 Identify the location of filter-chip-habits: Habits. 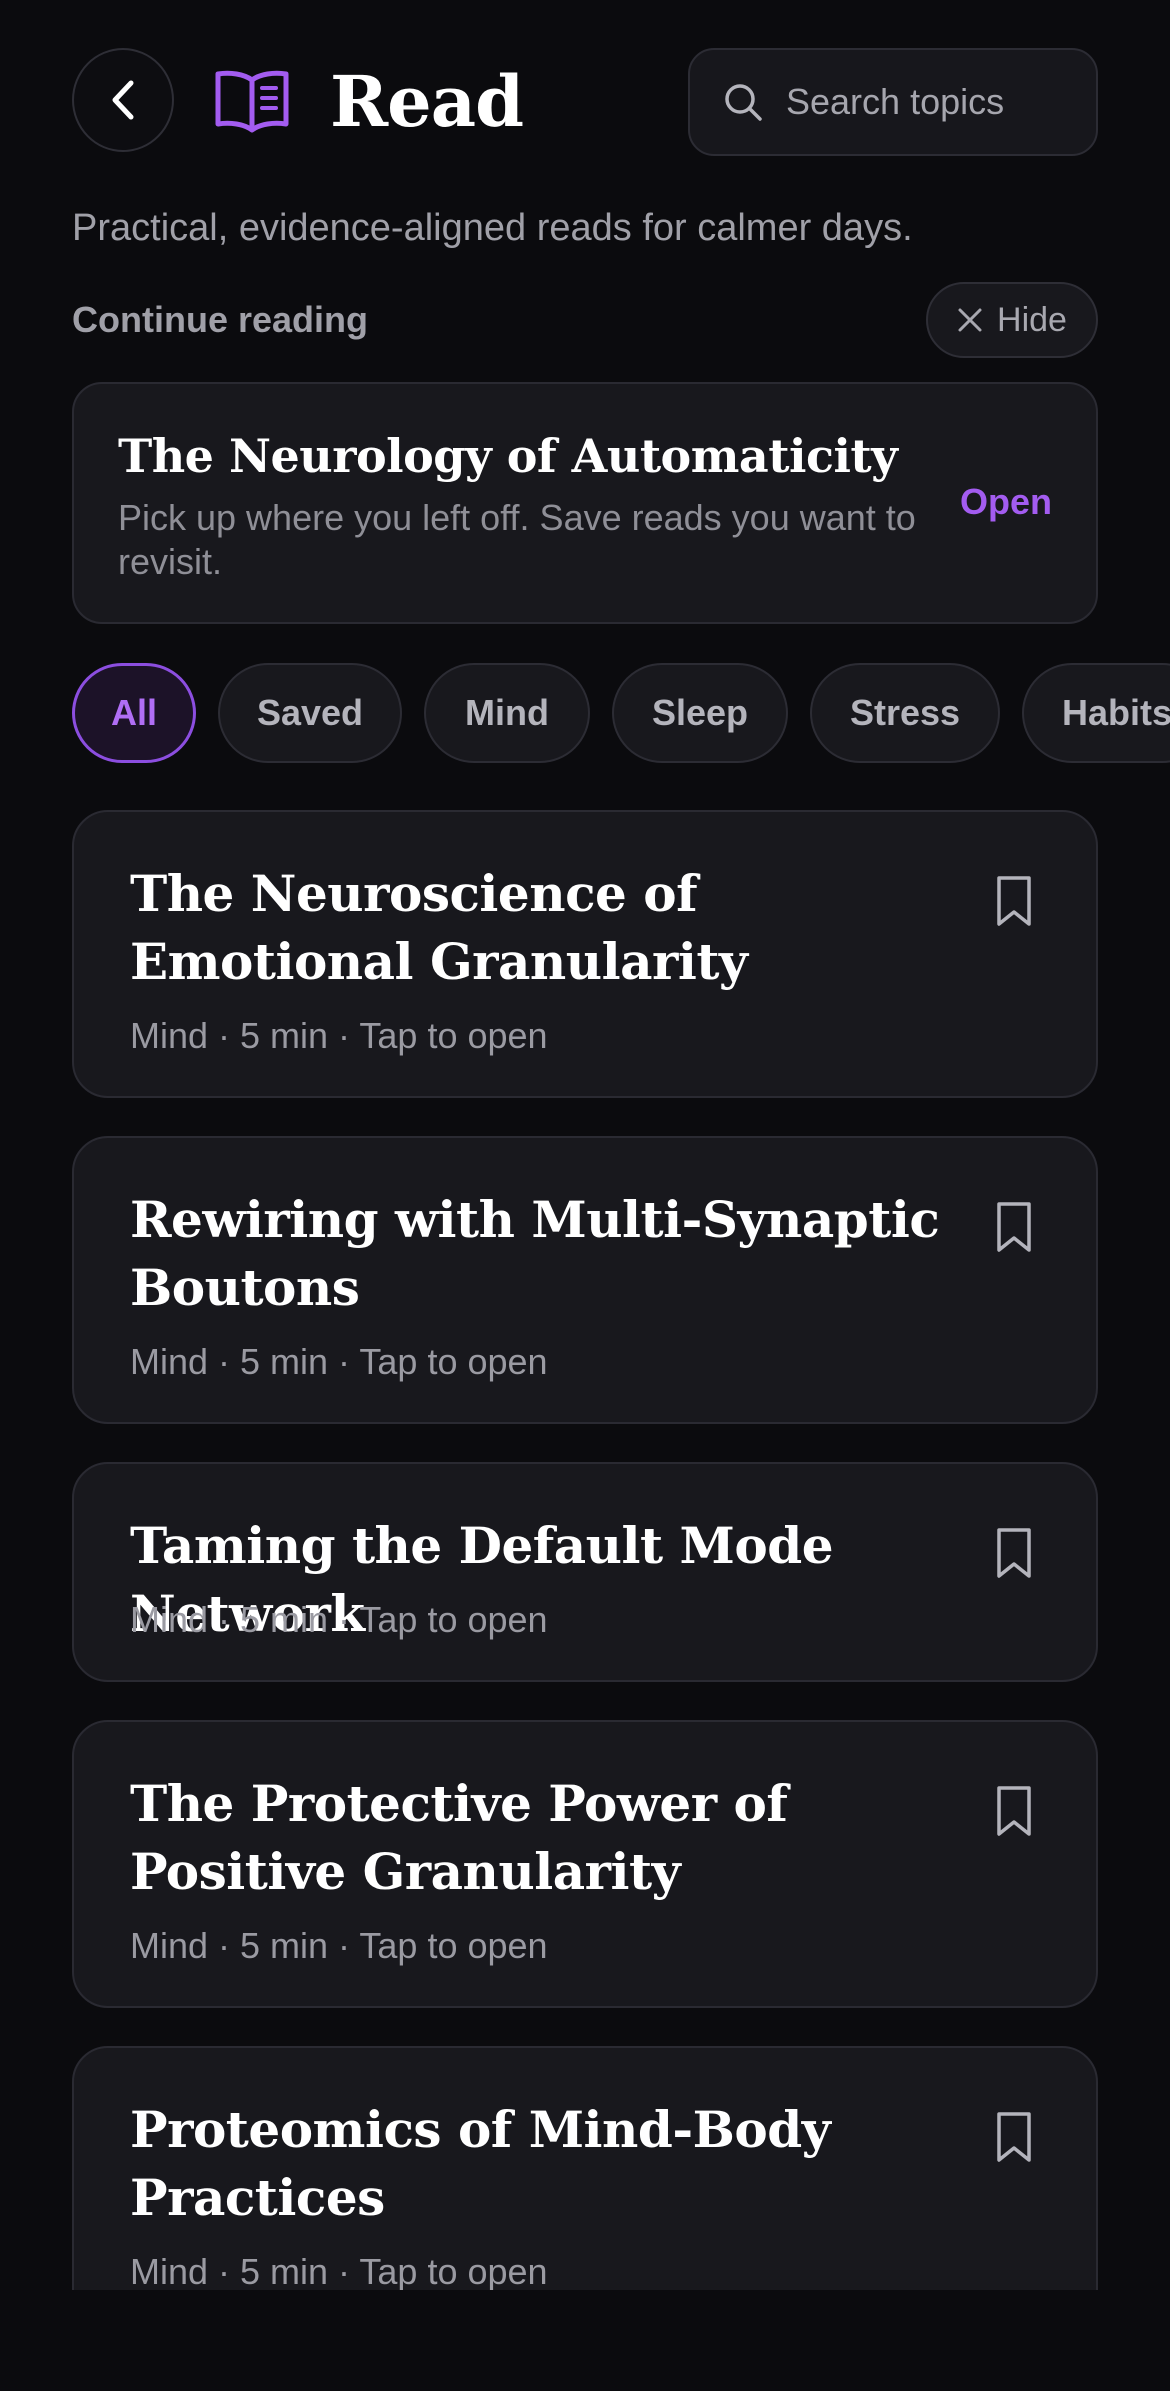
(1096, 713).